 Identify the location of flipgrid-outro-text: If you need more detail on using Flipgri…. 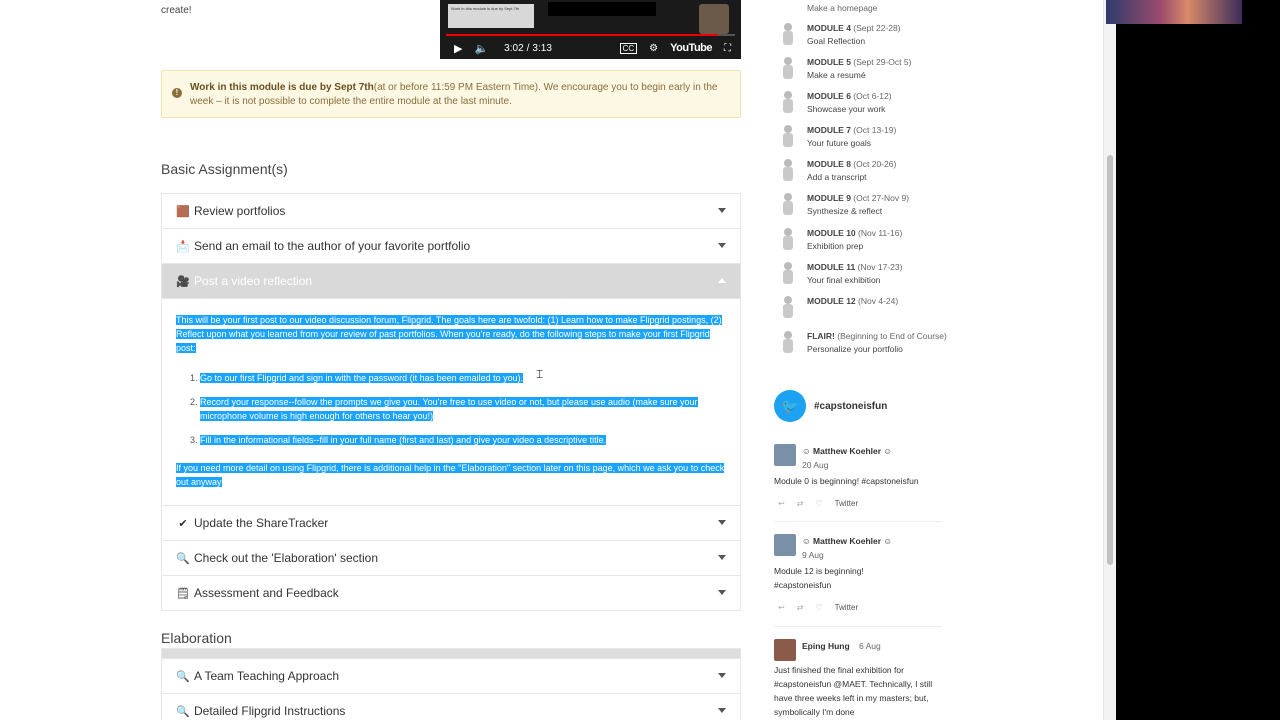
(450, 475).